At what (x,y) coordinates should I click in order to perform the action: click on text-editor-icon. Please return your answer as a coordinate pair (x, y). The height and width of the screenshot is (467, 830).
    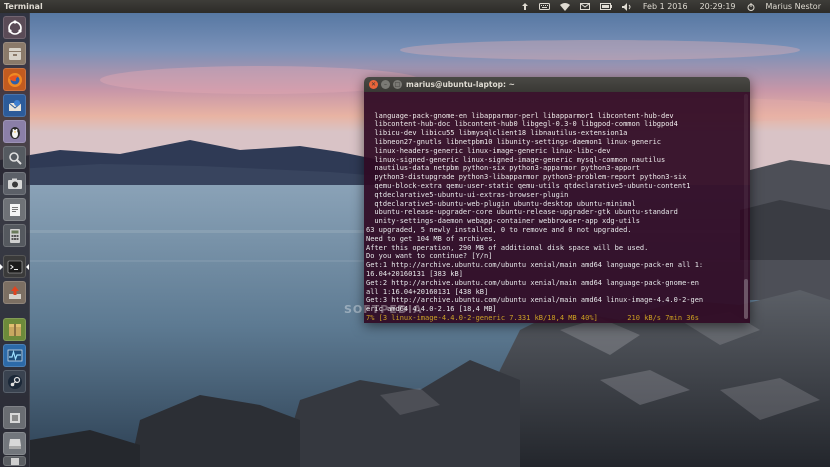
    Looking at the image, I should click on (15, 210).